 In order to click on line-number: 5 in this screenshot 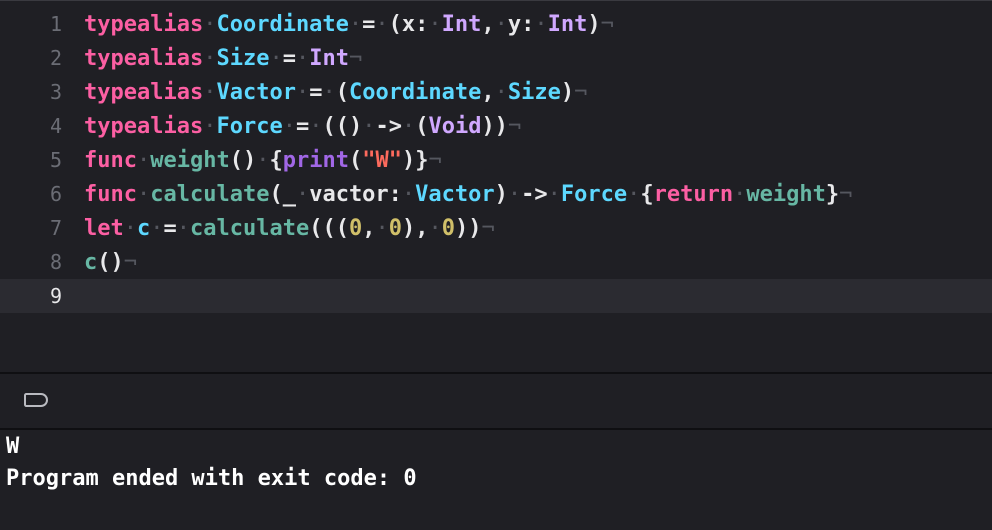, I will do `click(55, 160)`.